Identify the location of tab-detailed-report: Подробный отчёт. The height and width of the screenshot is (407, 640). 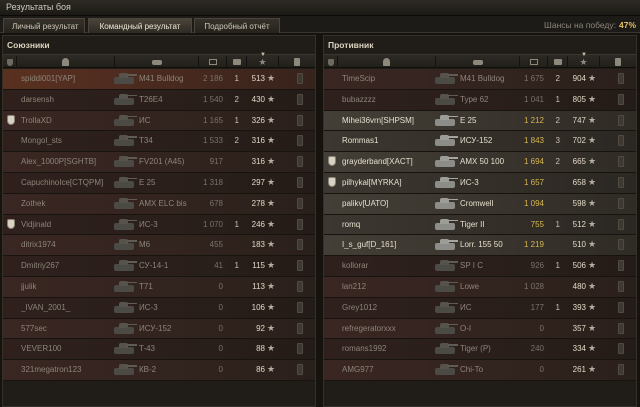
(237, 25).